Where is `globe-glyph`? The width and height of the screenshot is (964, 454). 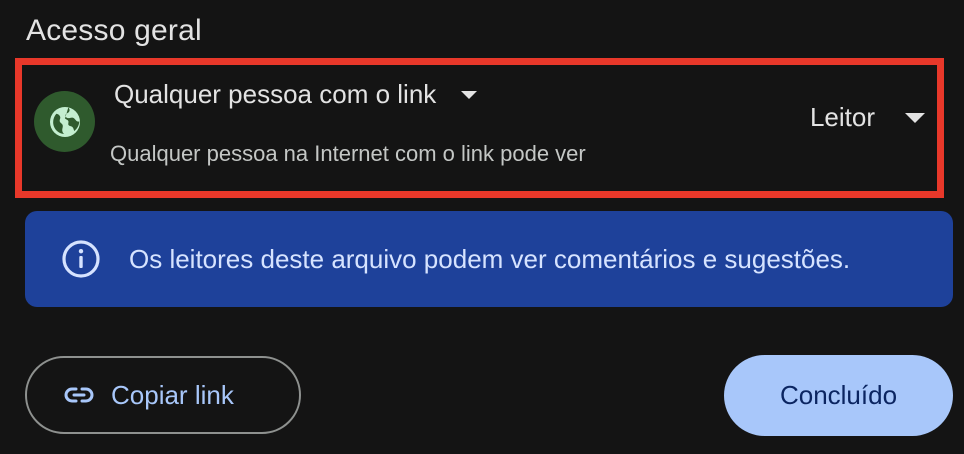 globe-glyph is located at coordinates (64, 121).